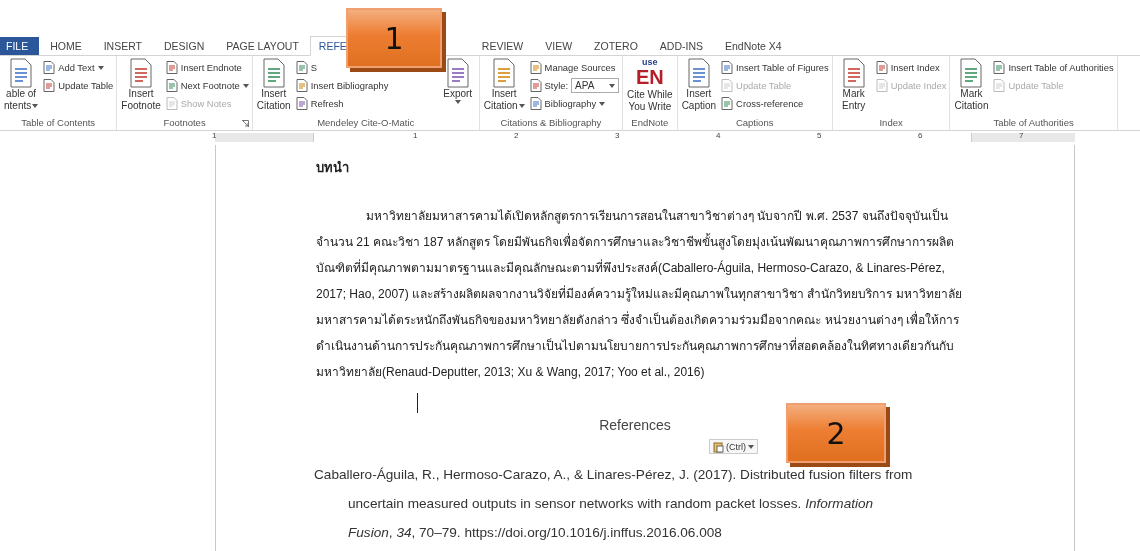  What do you see at coordinates (1021, 135) in the screenshot?
I see `ruler-number: 7` at bounding box center [1021, 135].